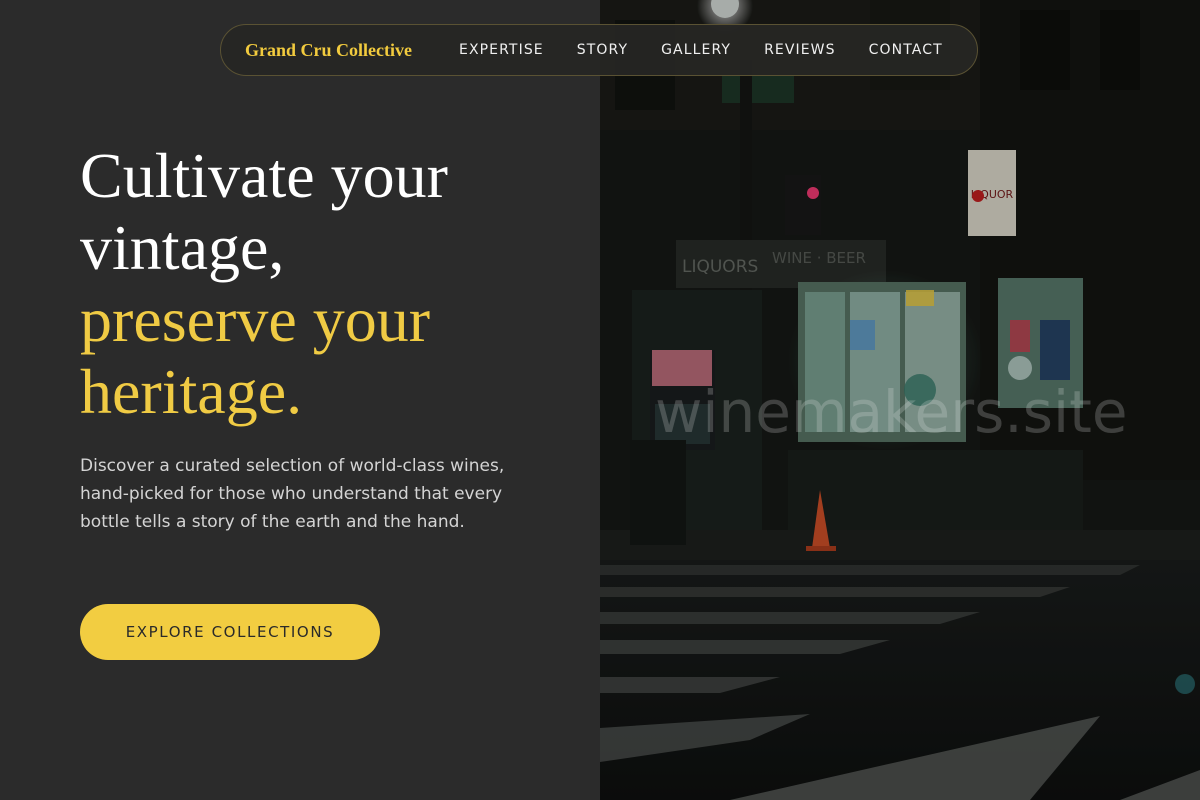  What do you see at coordinates (191, 391) in the screenshot?
I see `hero-title-accent-line-2: heritage.` at bounding box center [191, 391].